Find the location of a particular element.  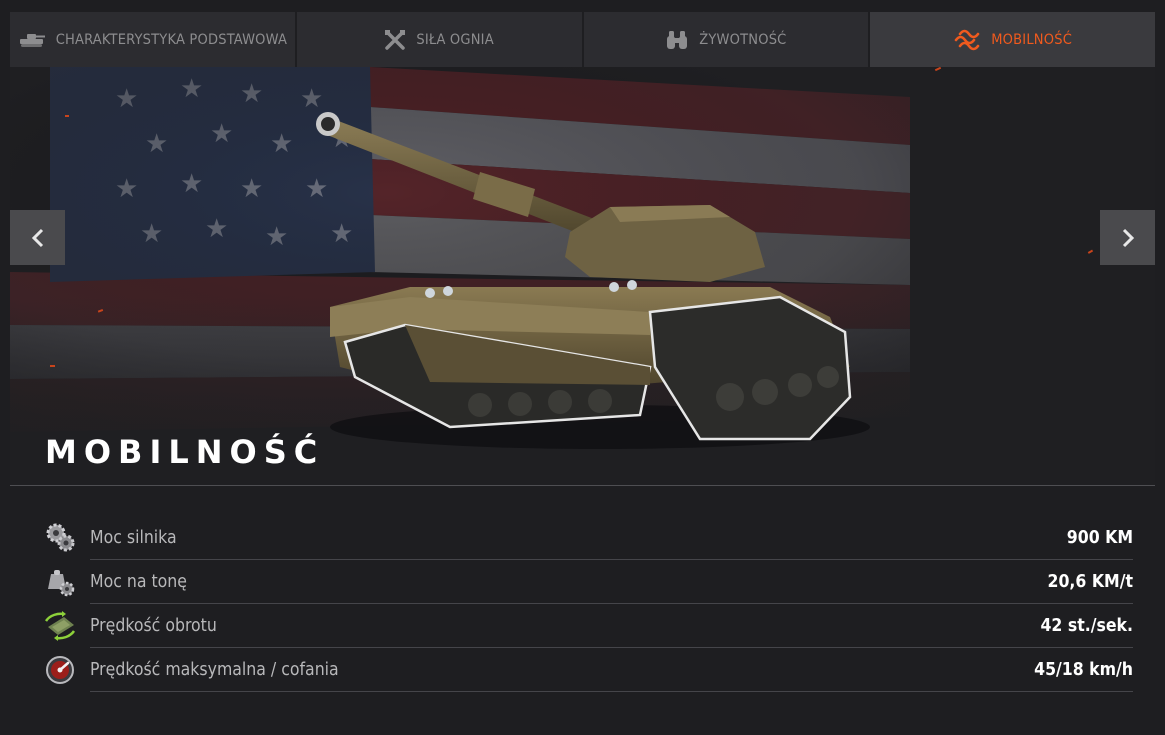

stat-label: Prędkość maksymalna / cofania is located at coordinates (214, 669).